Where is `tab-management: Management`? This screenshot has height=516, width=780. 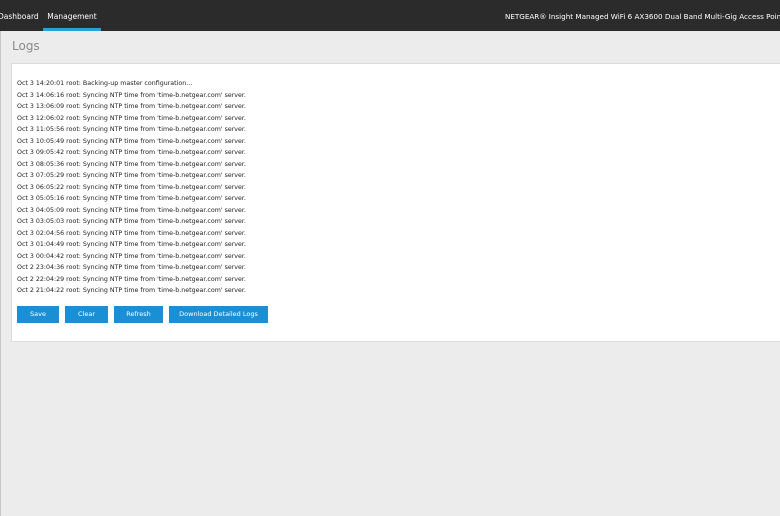
tab-management: Management is located at coordinates (72, 15).